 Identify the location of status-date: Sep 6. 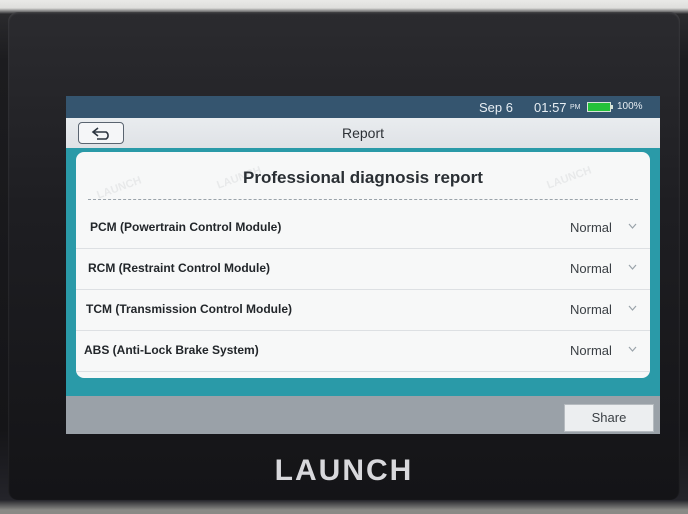
(496, 107).